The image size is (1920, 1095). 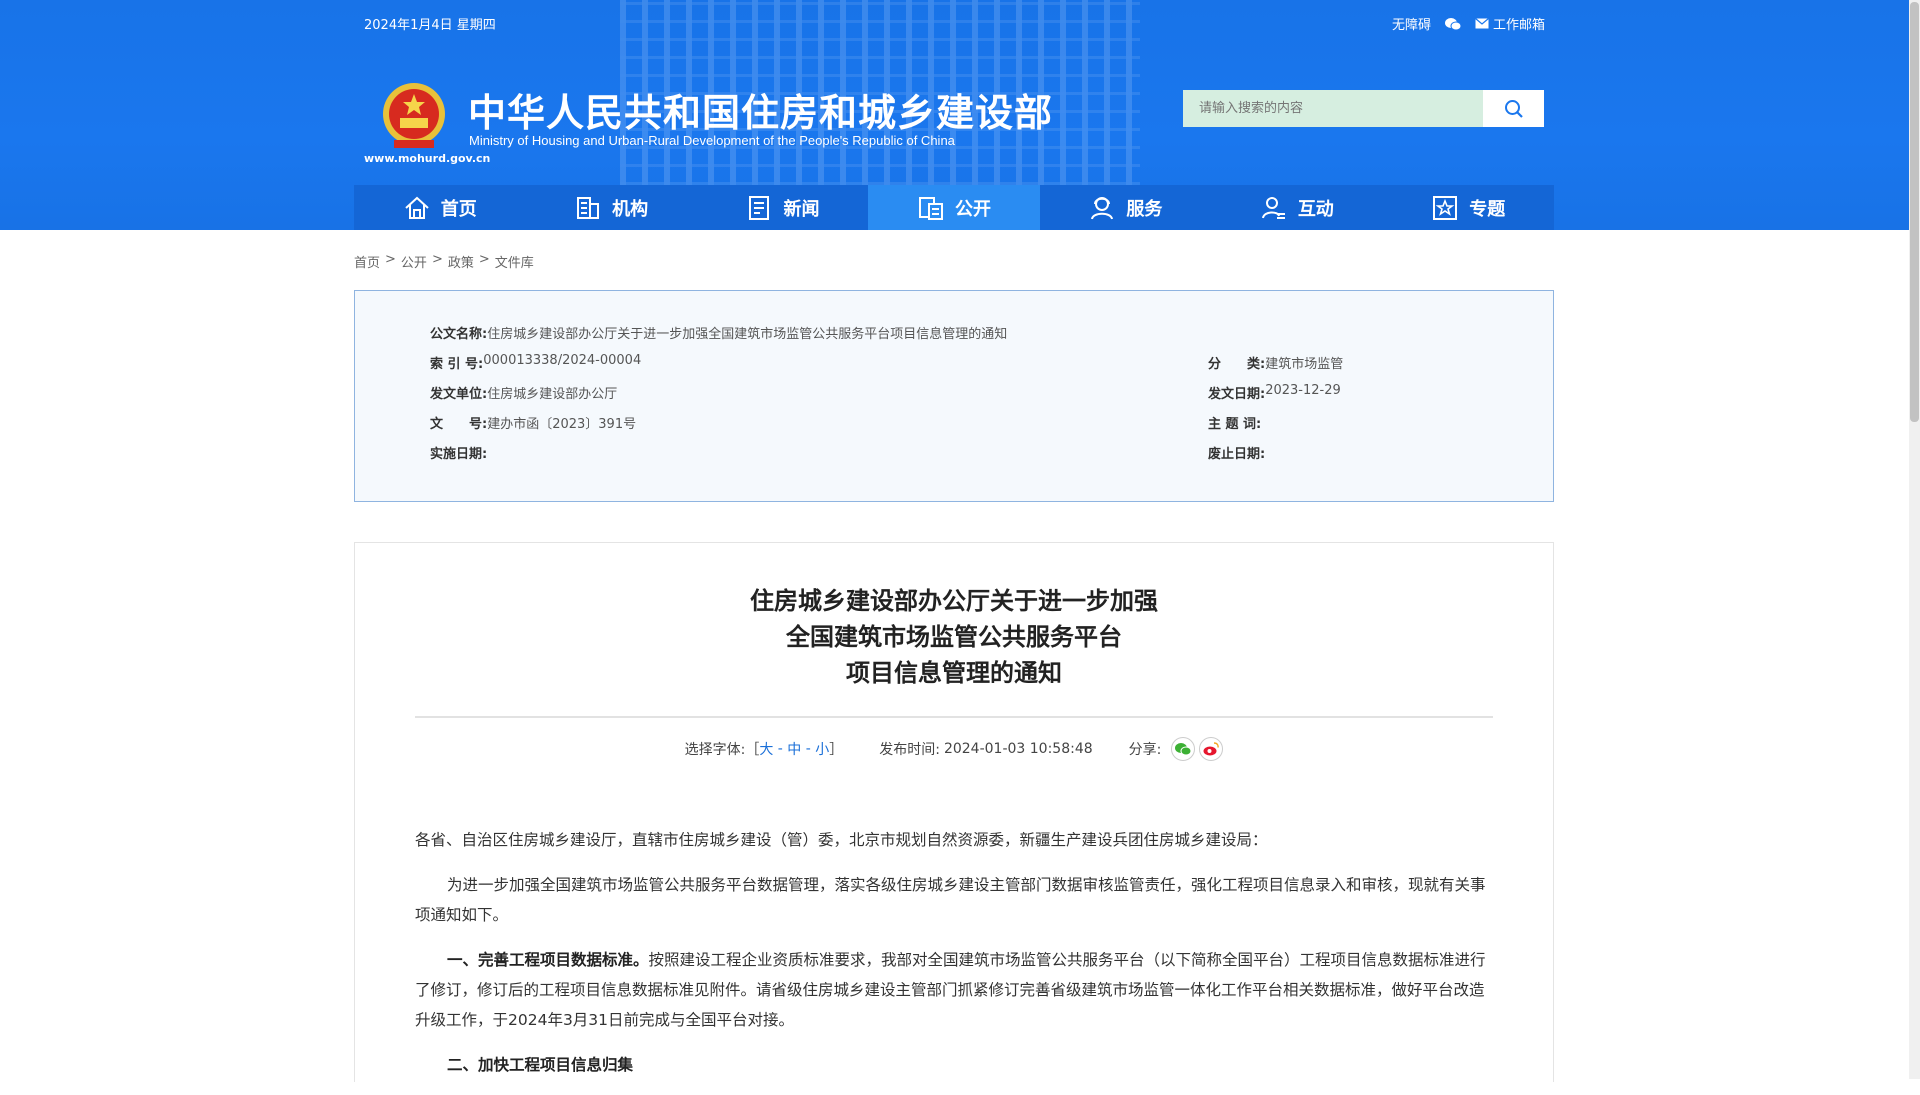 What do you see at coordinates (610, 207) in the screenshot?
I see `nav-item-organization: 机构` at bounding box center [610, 207].